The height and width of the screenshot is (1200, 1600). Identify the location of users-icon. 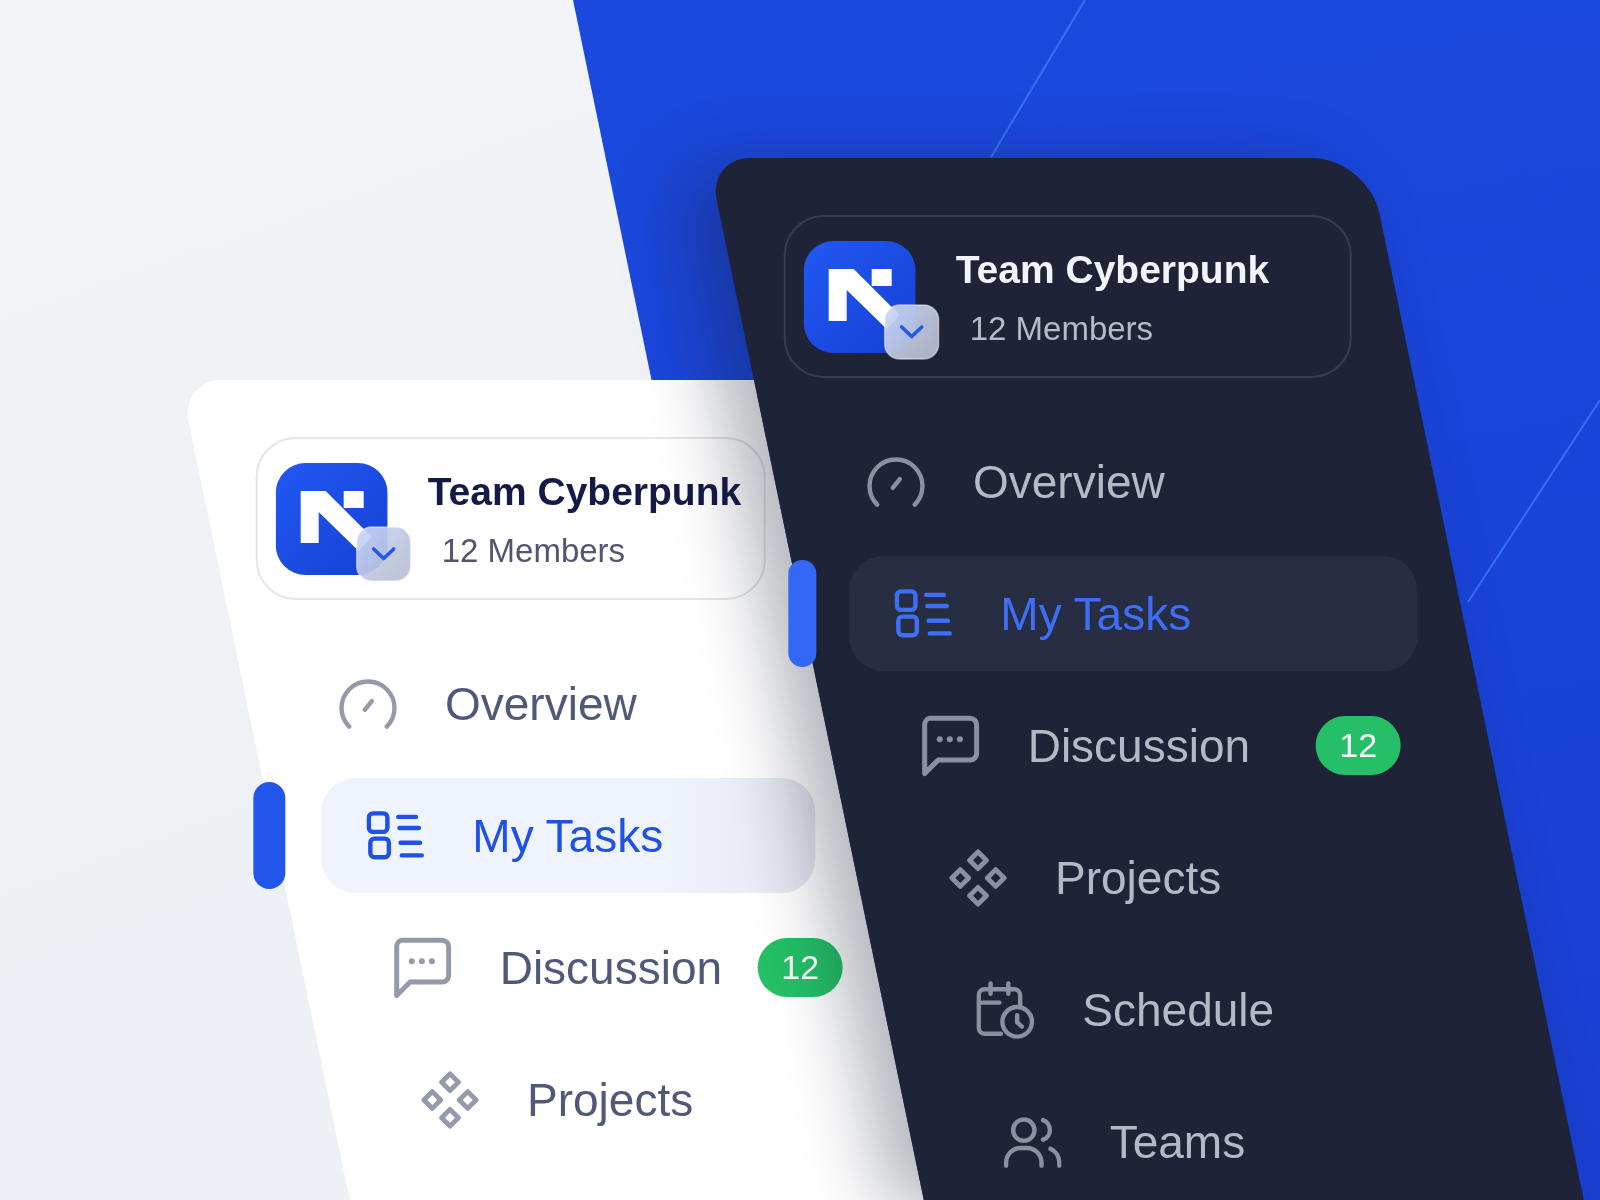
(1032, 1141).